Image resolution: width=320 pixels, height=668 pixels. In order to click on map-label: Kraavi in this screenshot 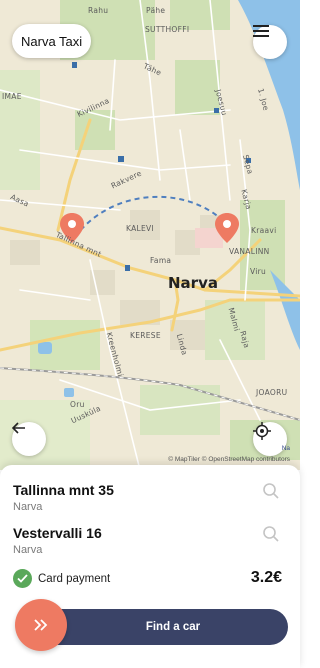, I will do `click(264, 230)`.